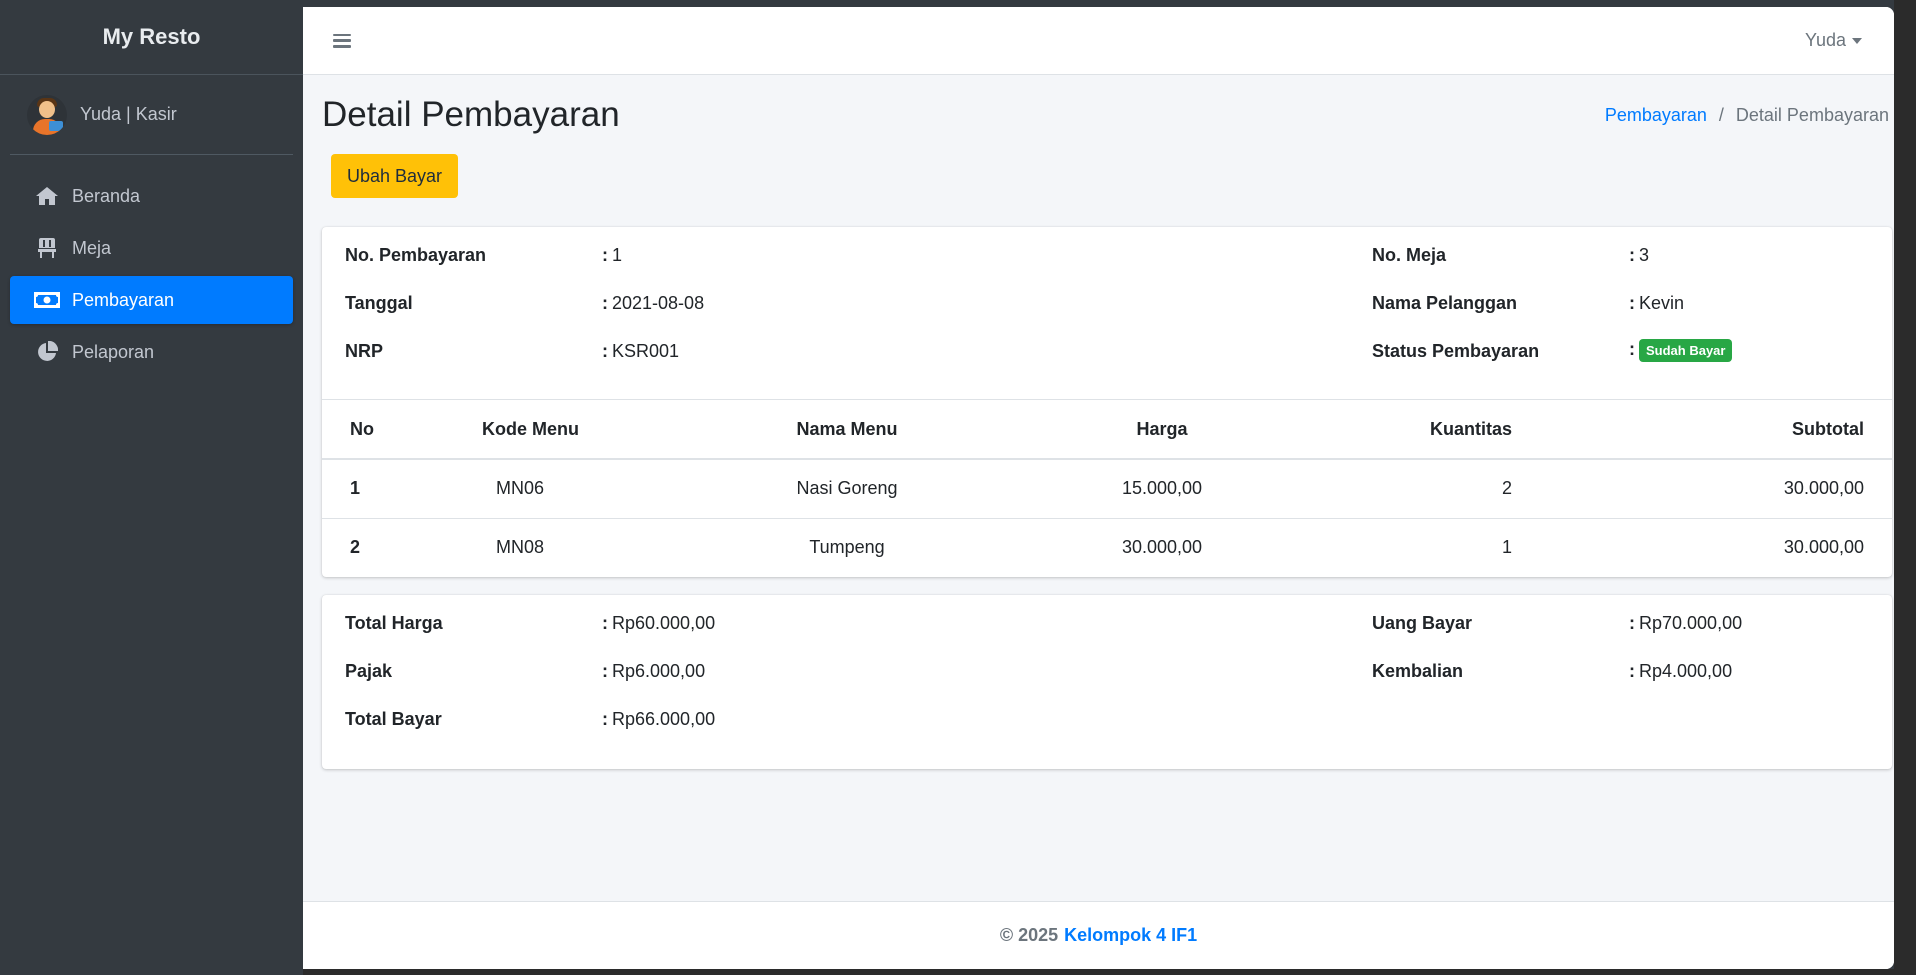  I want to click on sidebar-item-label: Meja, so click(92, 247).